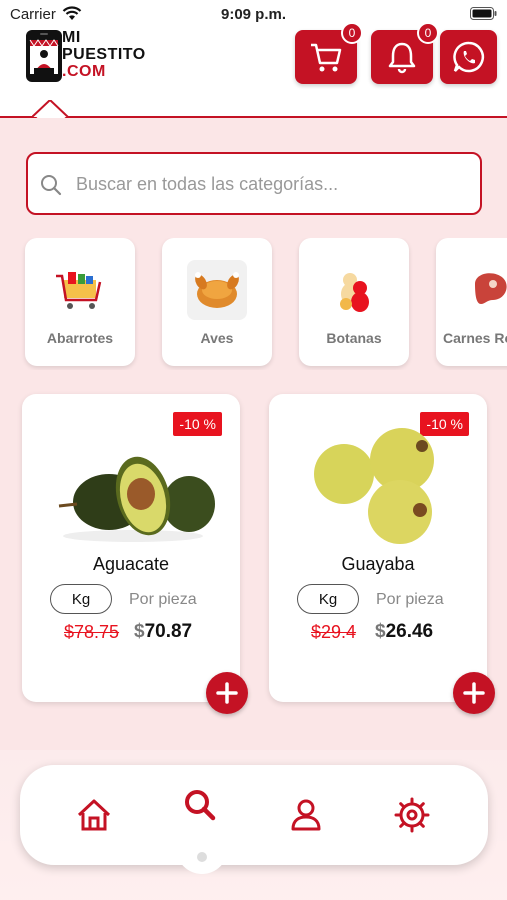  I want to click on category-carousel: Abarrotes Aves Botanas Carnes Rojas, so click(253, 304).